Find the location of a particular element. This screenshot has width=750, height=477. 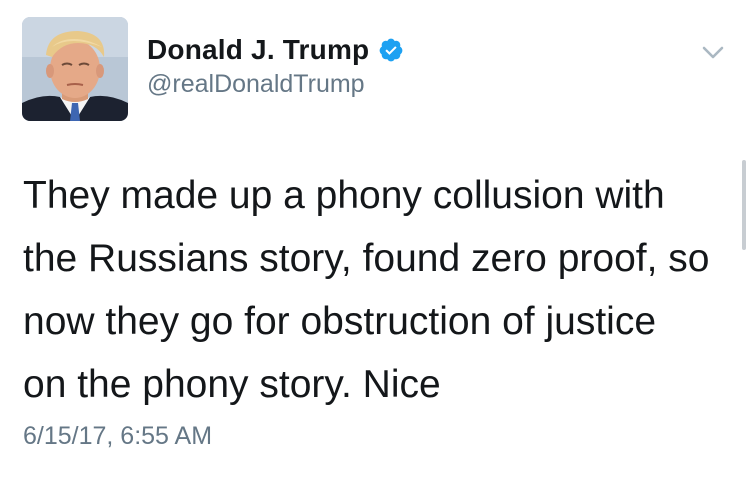

scrollbar is located at coordinates (744, 205).